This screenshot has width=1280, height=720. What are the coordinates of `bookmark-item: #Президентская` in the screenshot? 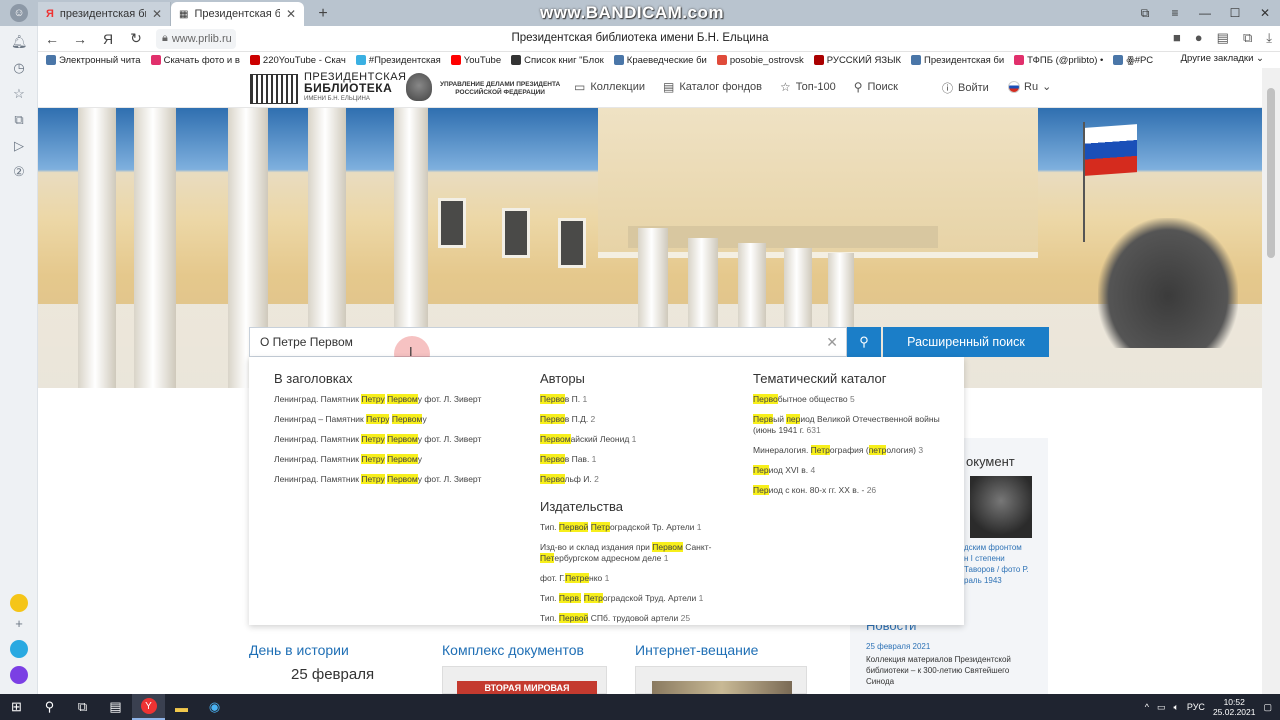 It's located at (398, 60).